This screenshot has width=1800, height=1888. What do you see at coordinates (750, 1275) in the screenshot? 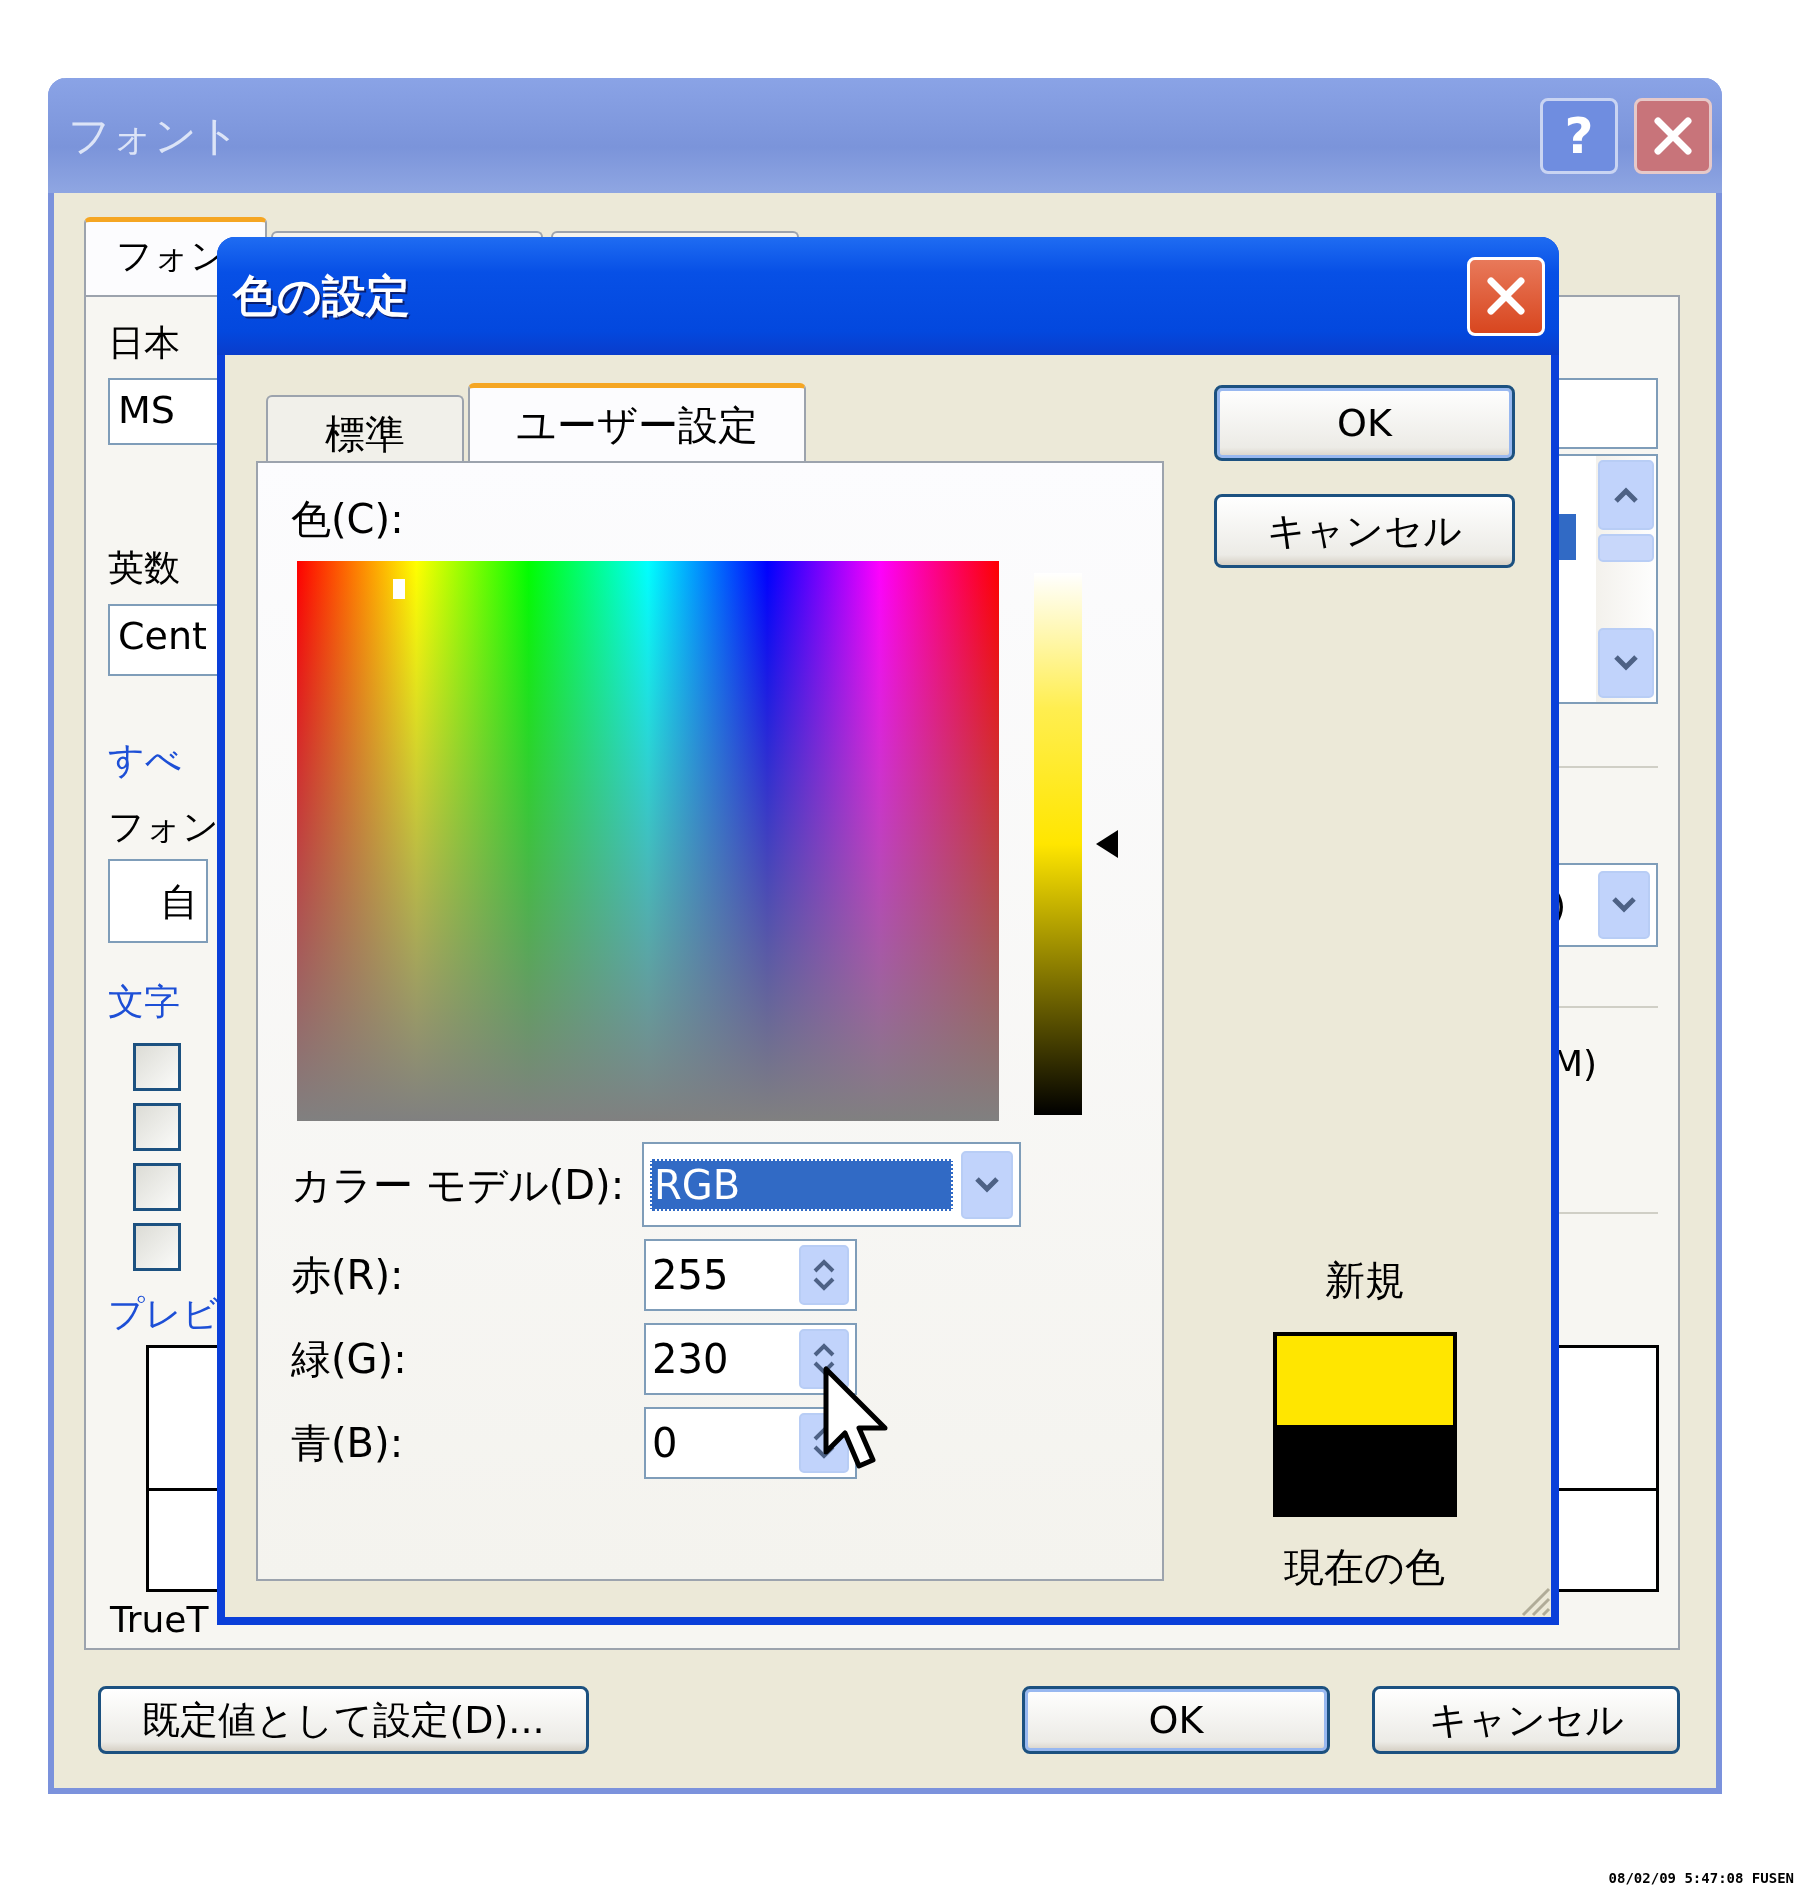
I see `number-field: 255` at bounding box center [750, 1275].